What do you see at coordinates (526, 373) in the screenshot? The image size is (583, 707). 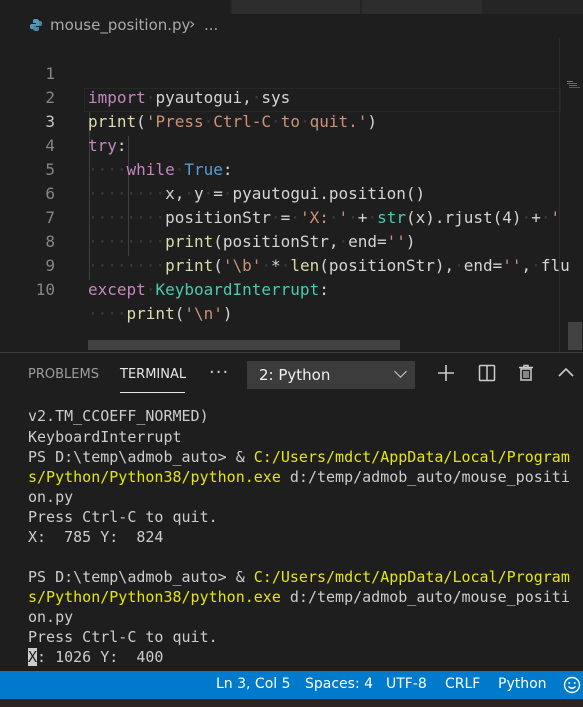 I see `trash-icon` at bounding box center [526, 373].